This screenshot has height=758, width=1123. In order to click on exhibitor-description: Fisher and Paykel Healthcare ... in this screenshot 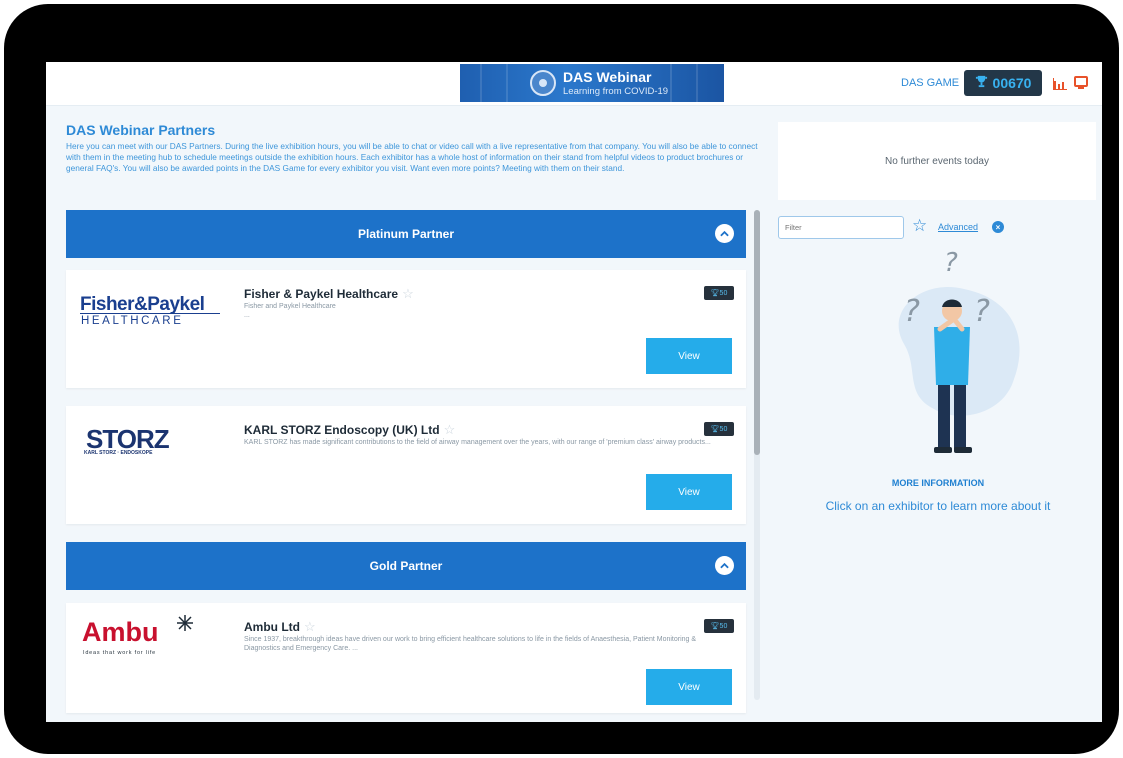, I will do `click(479, 311)`.